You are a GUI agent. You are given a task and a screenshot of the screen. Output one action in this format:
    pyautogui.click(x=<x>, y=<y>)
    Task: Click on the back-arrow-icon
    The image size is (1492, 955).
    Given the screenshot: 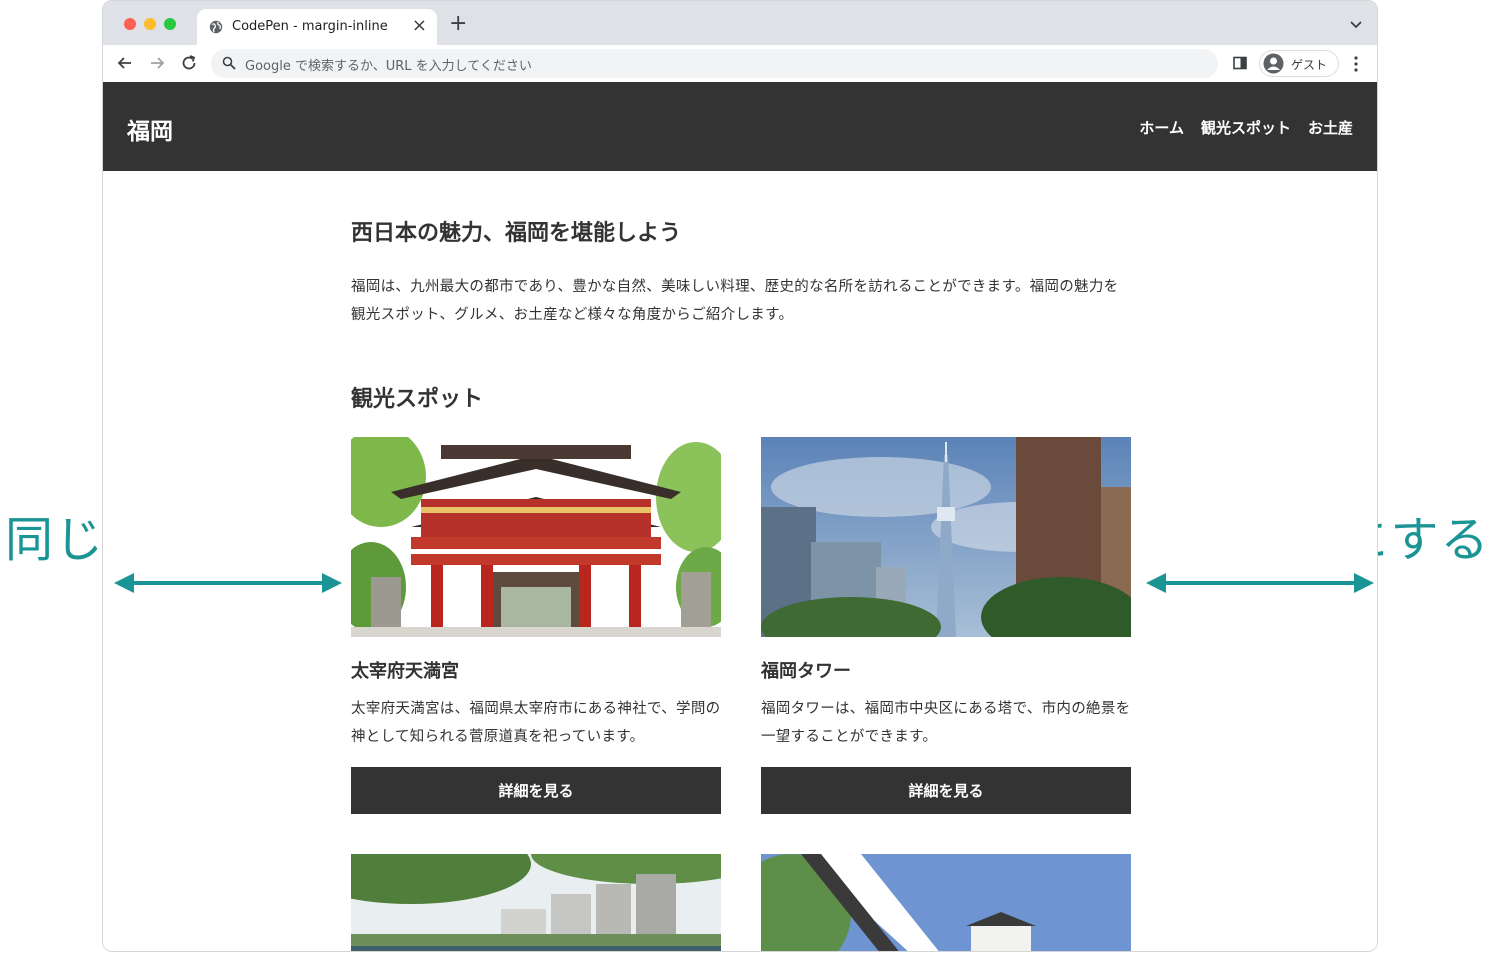 What is the action you would take?
    pyautogui.click(x=125, y=63)
    